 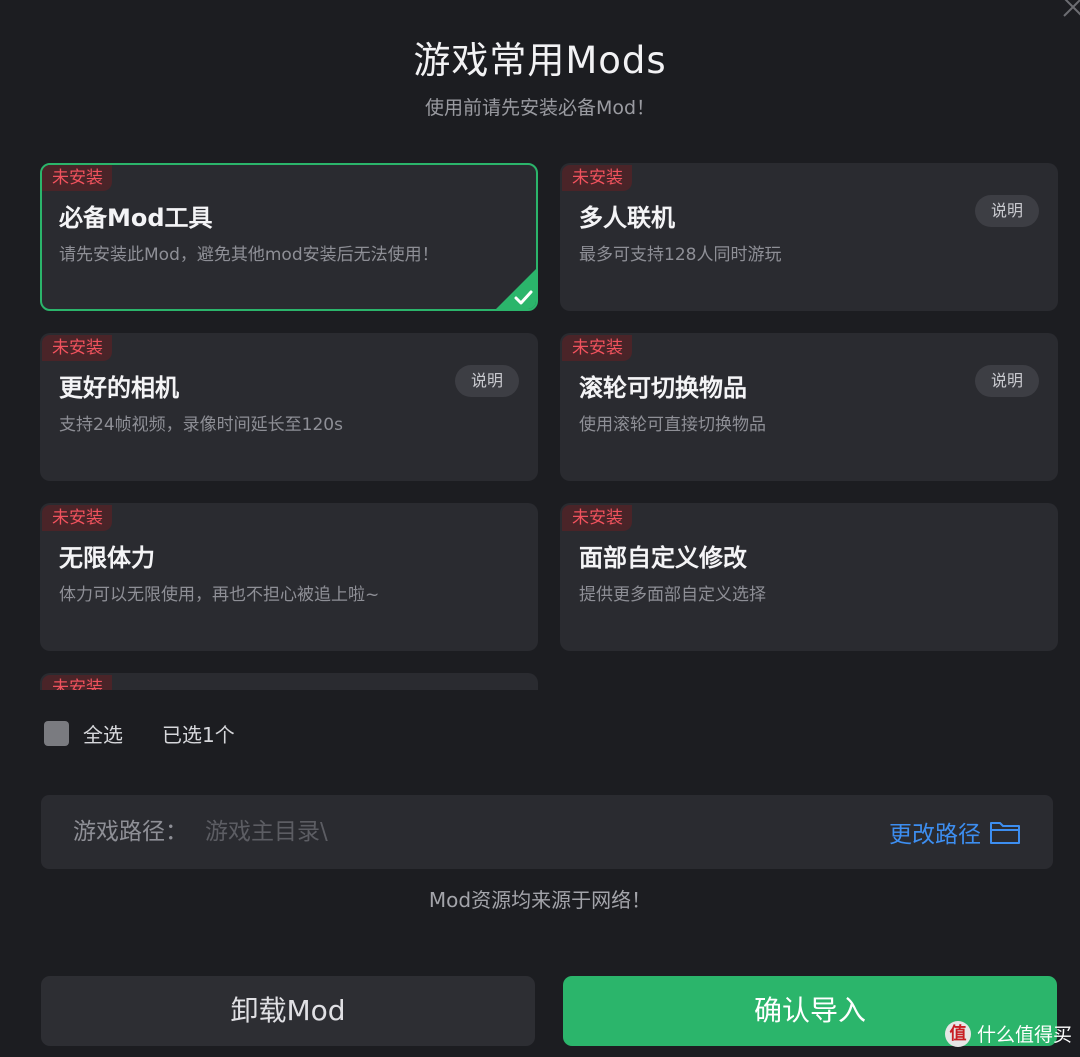 What do you see at coordinates (809, 407) in the screenshot?
I see `mod-card: 未安装滚轮可切换物品使用滚轮可直接切换物品 说明` at bounding box center [809, 407].